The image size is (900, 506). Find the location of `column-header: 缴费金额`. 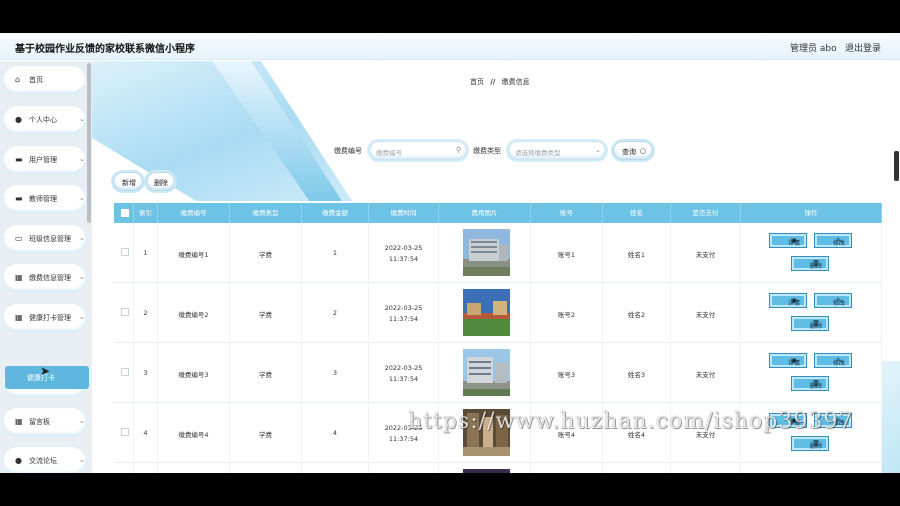

column-header: 缴费金额 is located at coordinates (335, 213).